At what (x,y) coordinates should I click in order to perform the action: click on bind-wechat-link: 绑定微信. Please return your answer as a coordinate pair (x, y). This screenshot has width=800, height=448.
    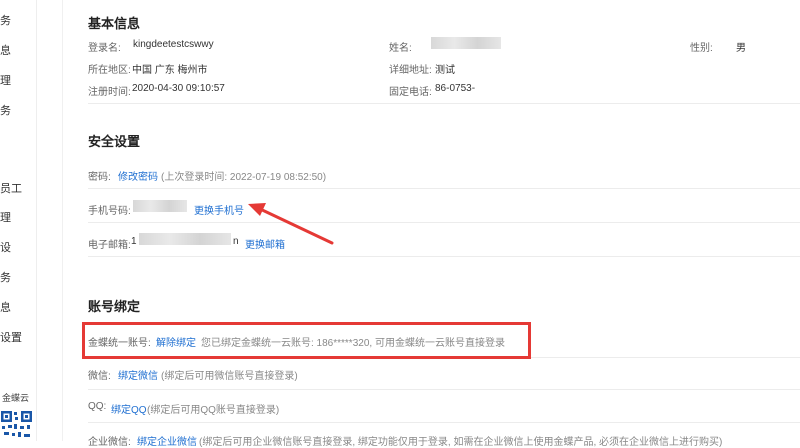
    Looking at the image, I should click on (138, 374).